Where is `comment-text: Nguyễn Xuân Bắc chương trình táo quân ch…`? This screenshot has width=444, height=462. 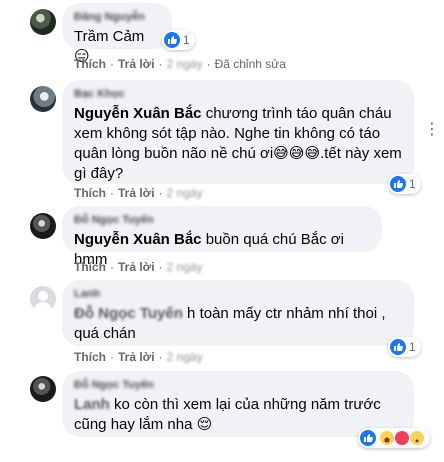
comment-text: Nguyễn Xuân Bắc chương trình táo quân ch… is located at coordinates (238, 144).